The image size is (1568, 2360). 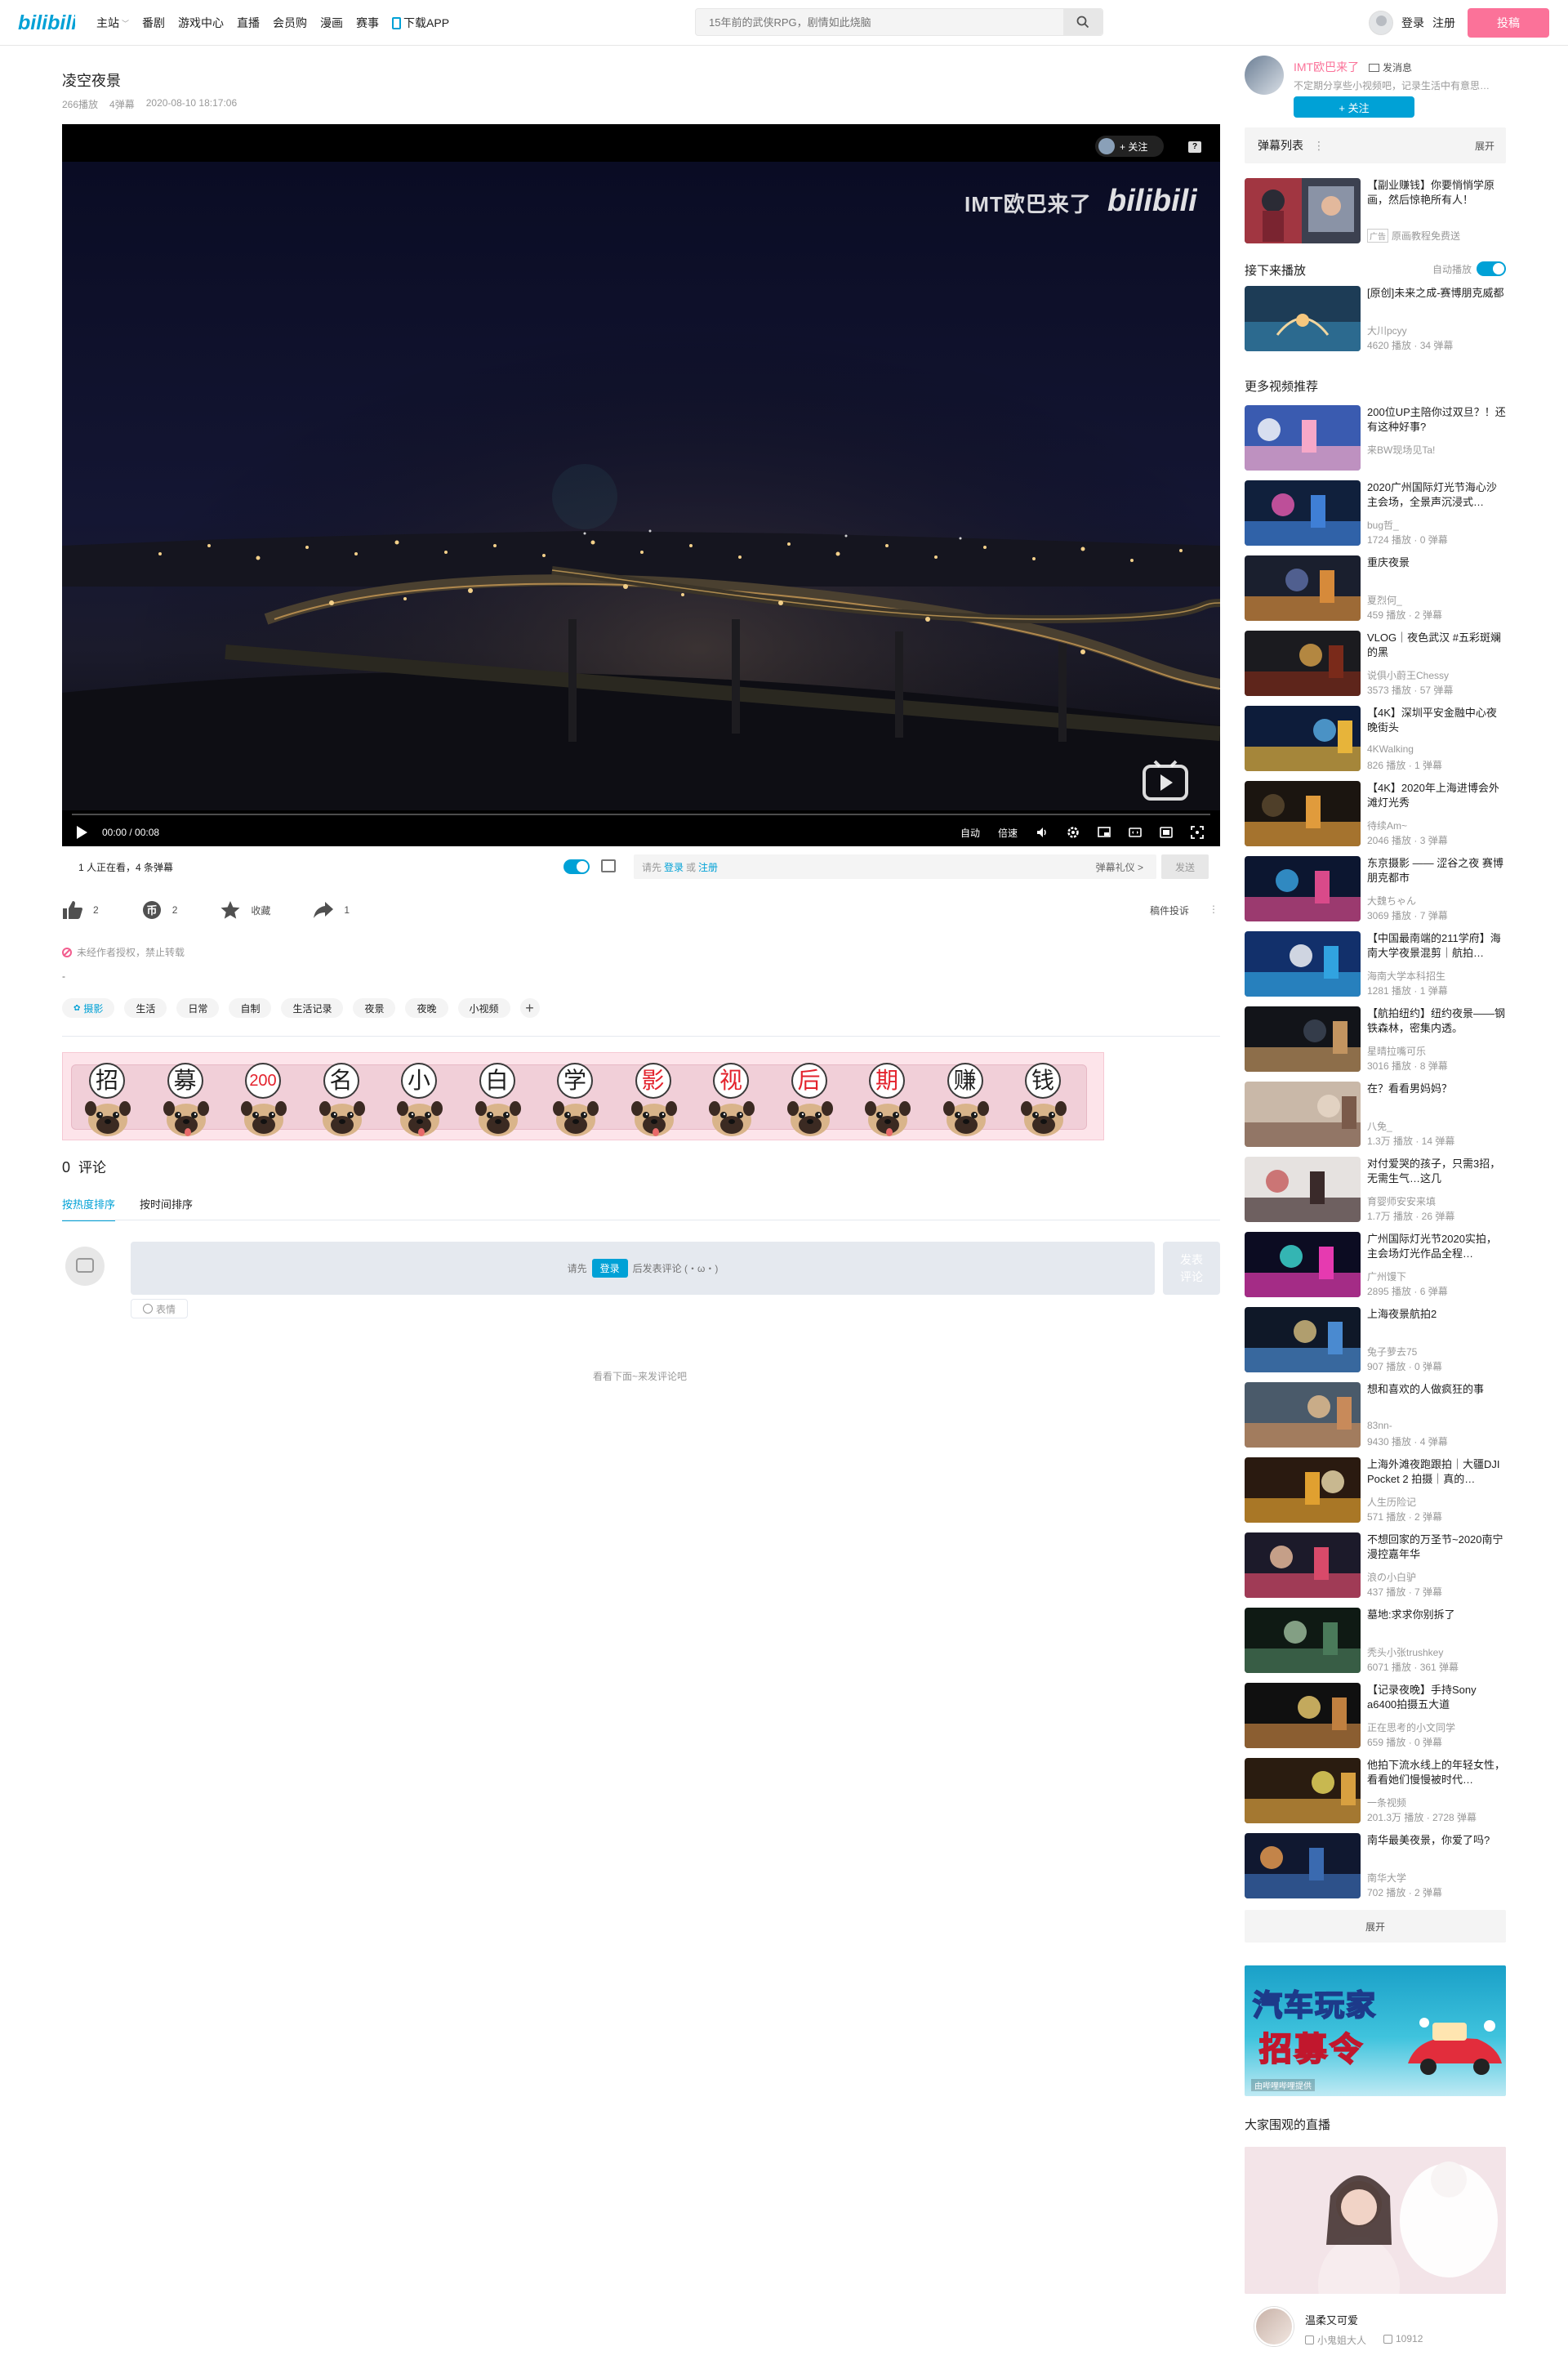 I want to click on video-up: 来BW现场见Ta!, so click(x=1401, y=450).